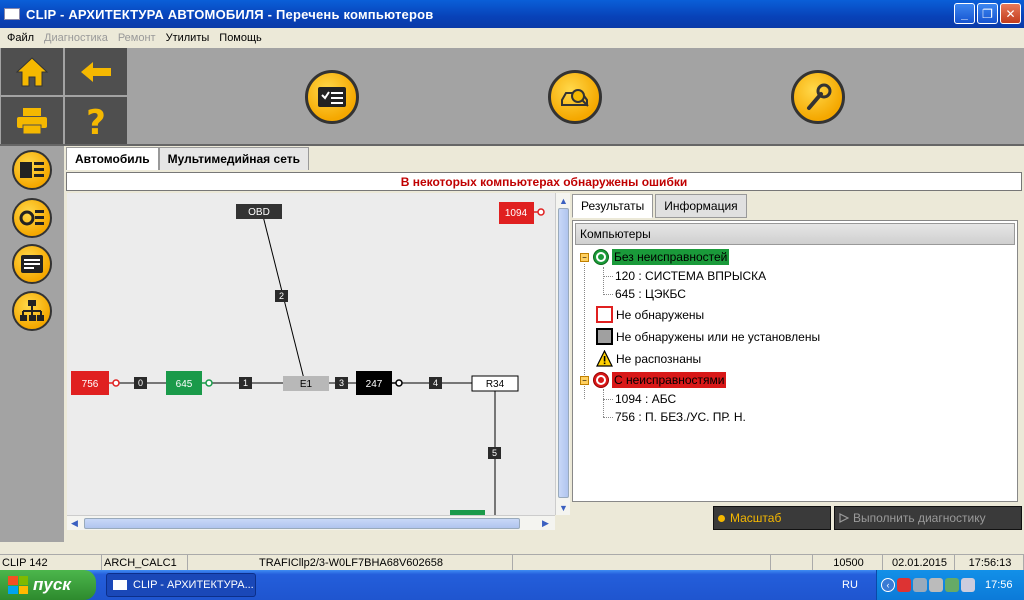  Describe the element at coordinates (233, 158) in the screenshot. I see `tab-multimedia-network: Мультимедийная сеть` at that location.